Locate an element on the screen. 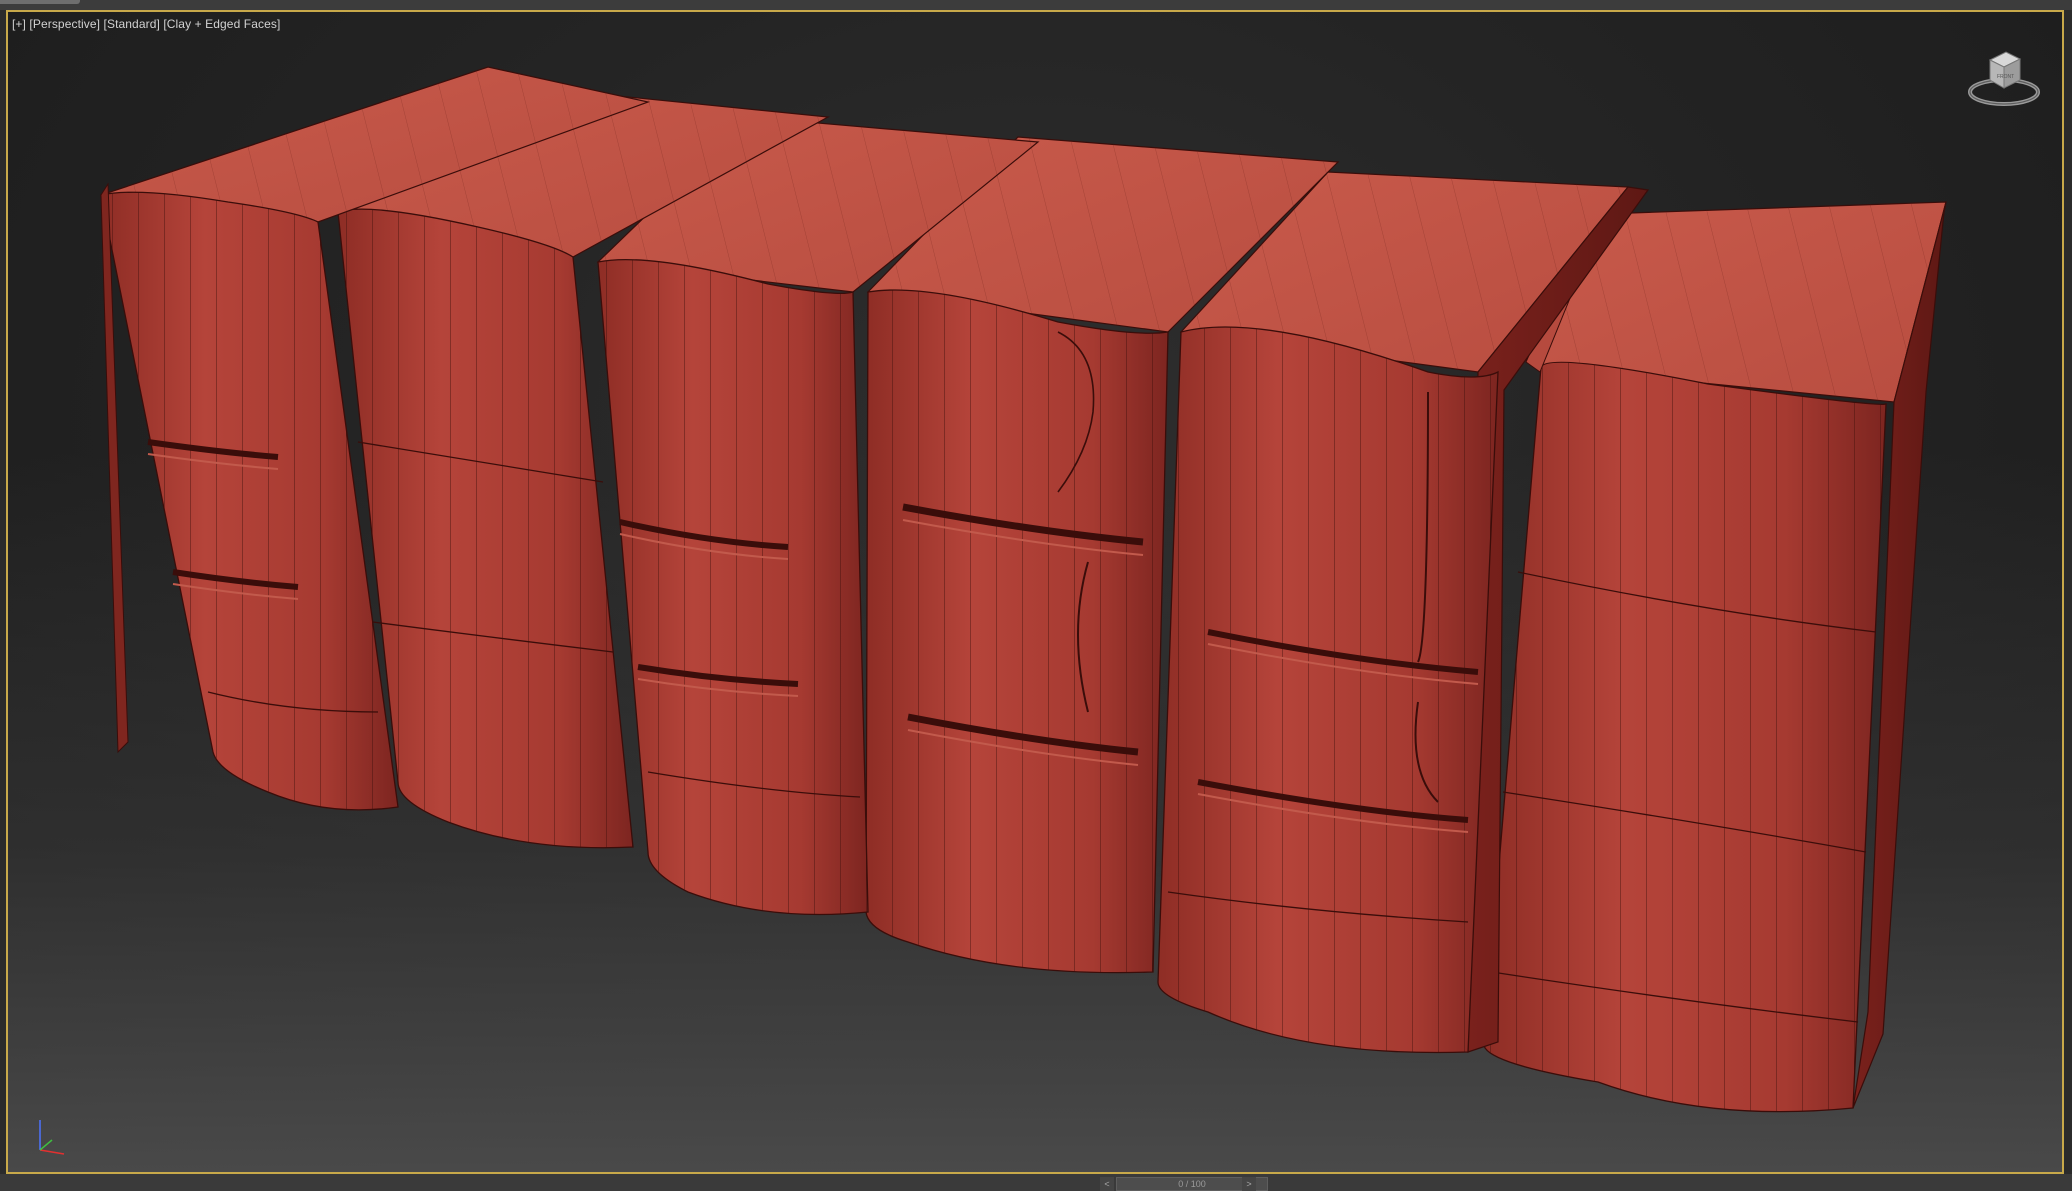  viewport-menu-plus: [+] is located at coordinates (19, 24).